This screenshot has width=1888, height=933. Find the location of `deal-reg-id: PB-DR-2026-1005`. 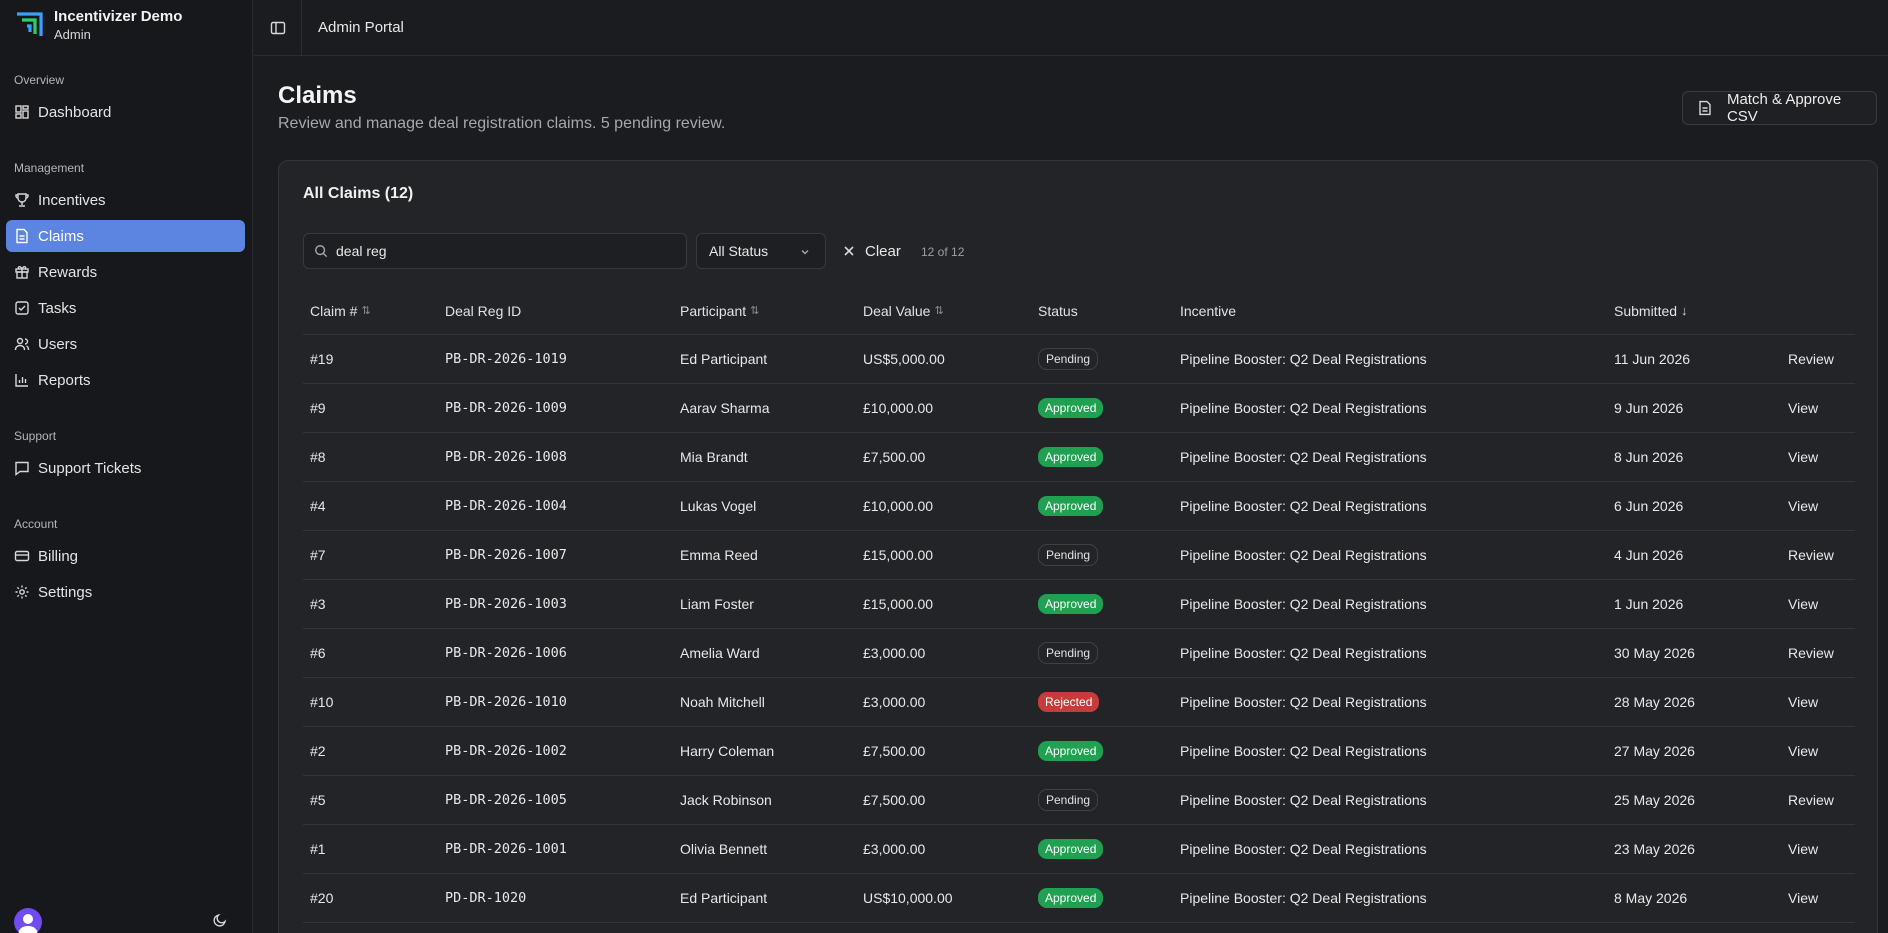

deal-reg-id: PB-DR-2026-1005 is located at coordinates (506, 800).